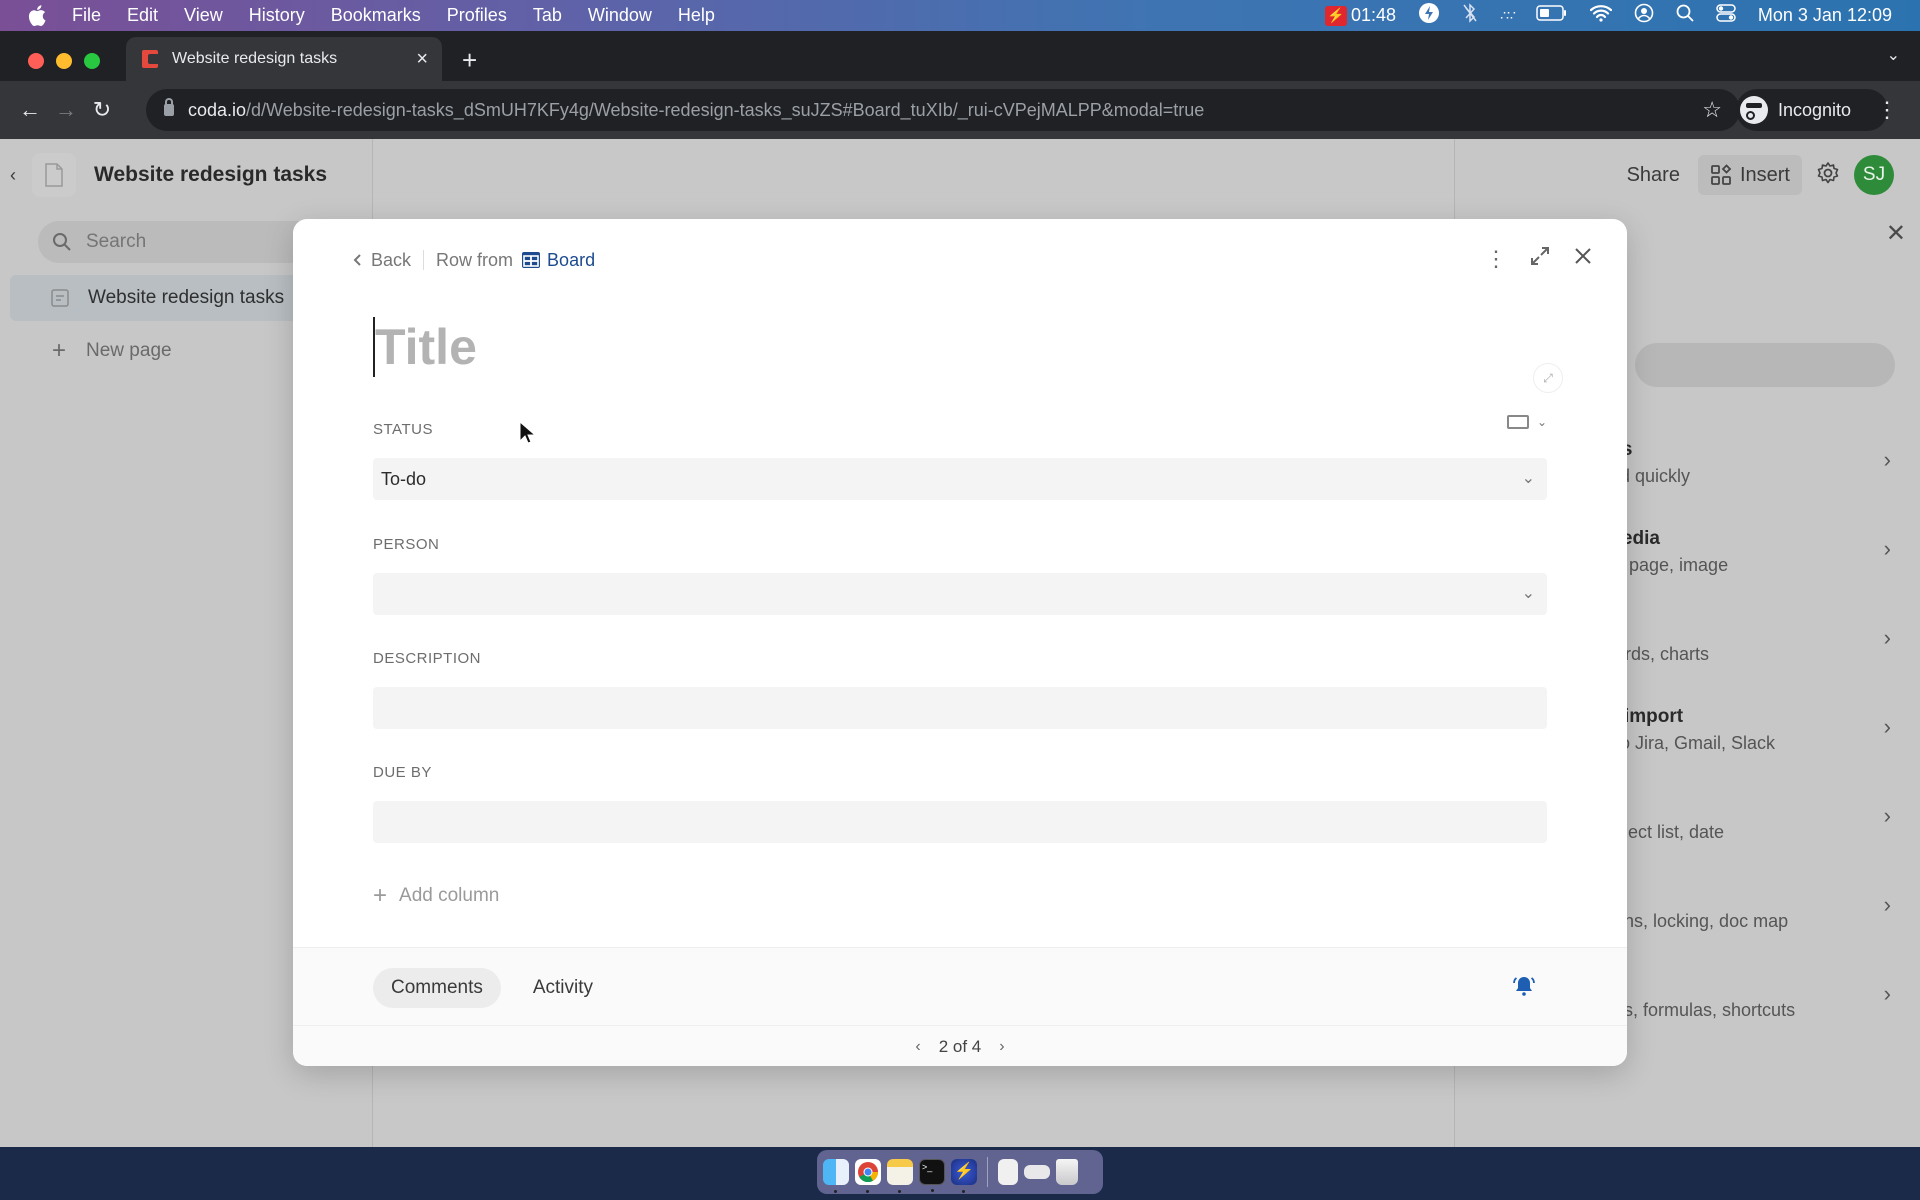  What do you see at coordinates (960, 479) in the screenshot?
I see `status-select: To-do ⌄` at bounding box center [960, 479].